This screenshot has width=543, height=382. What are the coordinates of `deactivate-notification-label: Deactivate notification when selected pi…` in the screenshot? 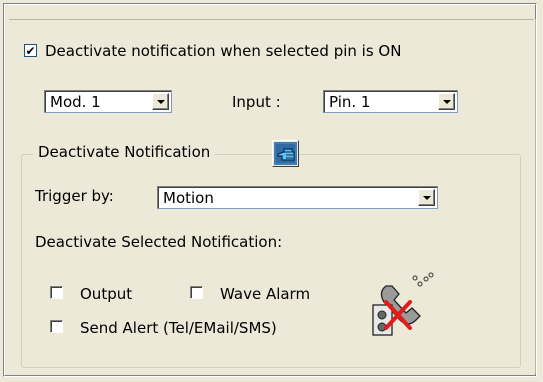 It's located at (223, 51).